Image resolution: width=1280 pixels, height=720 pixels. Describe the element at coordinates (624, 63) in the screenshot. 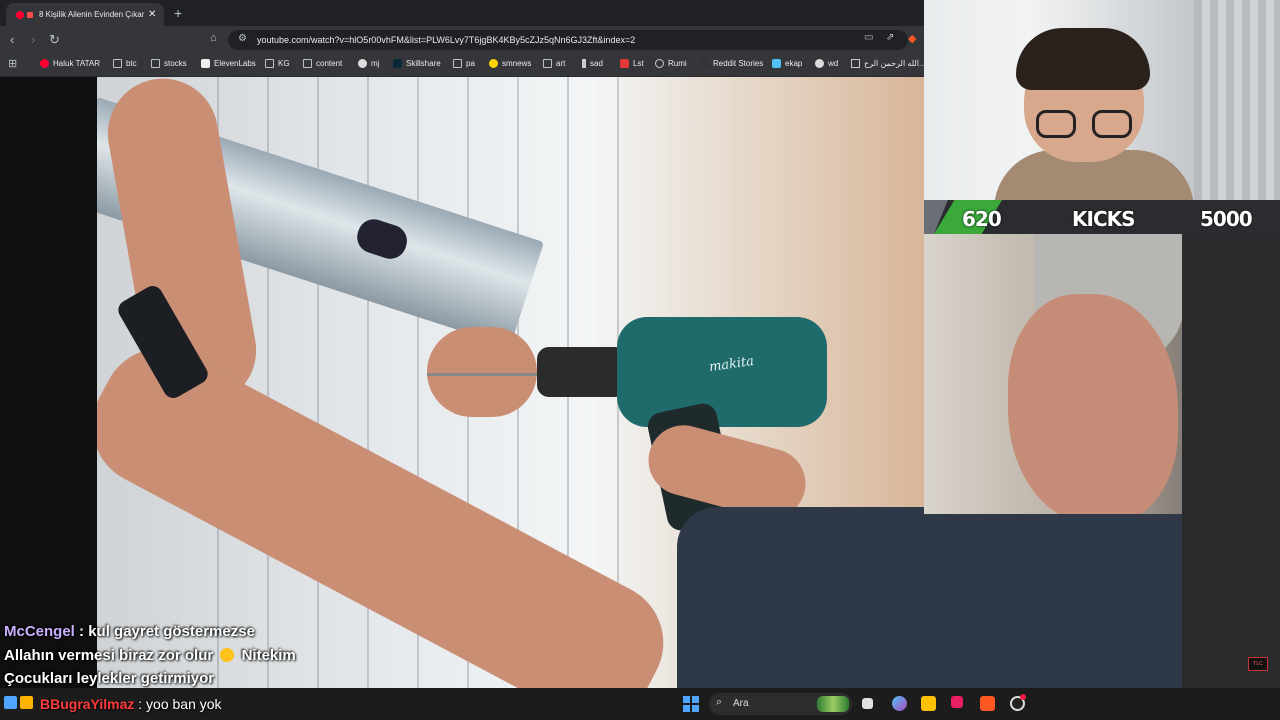

I see `s-logo-icon` at that location.